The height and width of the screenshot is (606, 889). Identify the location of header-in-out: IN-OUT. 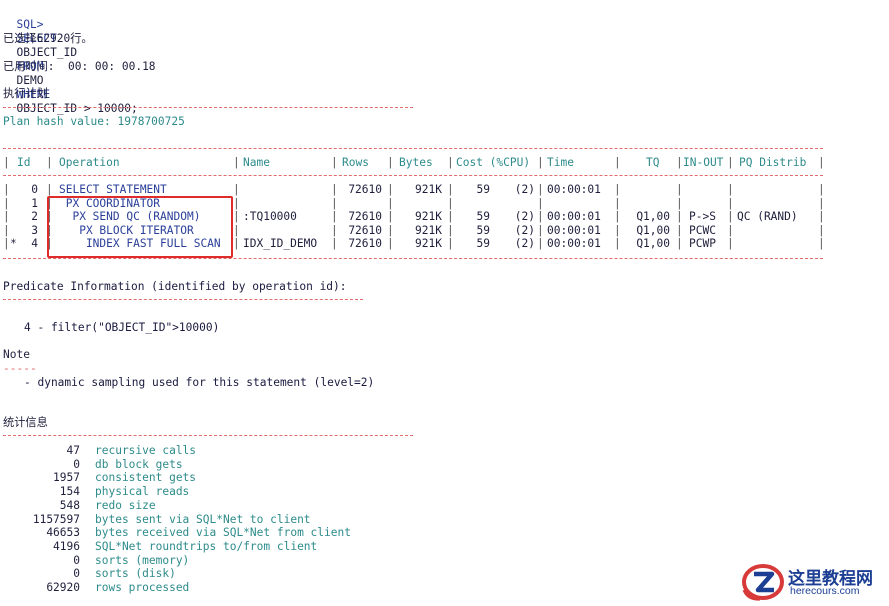
(703, 162).